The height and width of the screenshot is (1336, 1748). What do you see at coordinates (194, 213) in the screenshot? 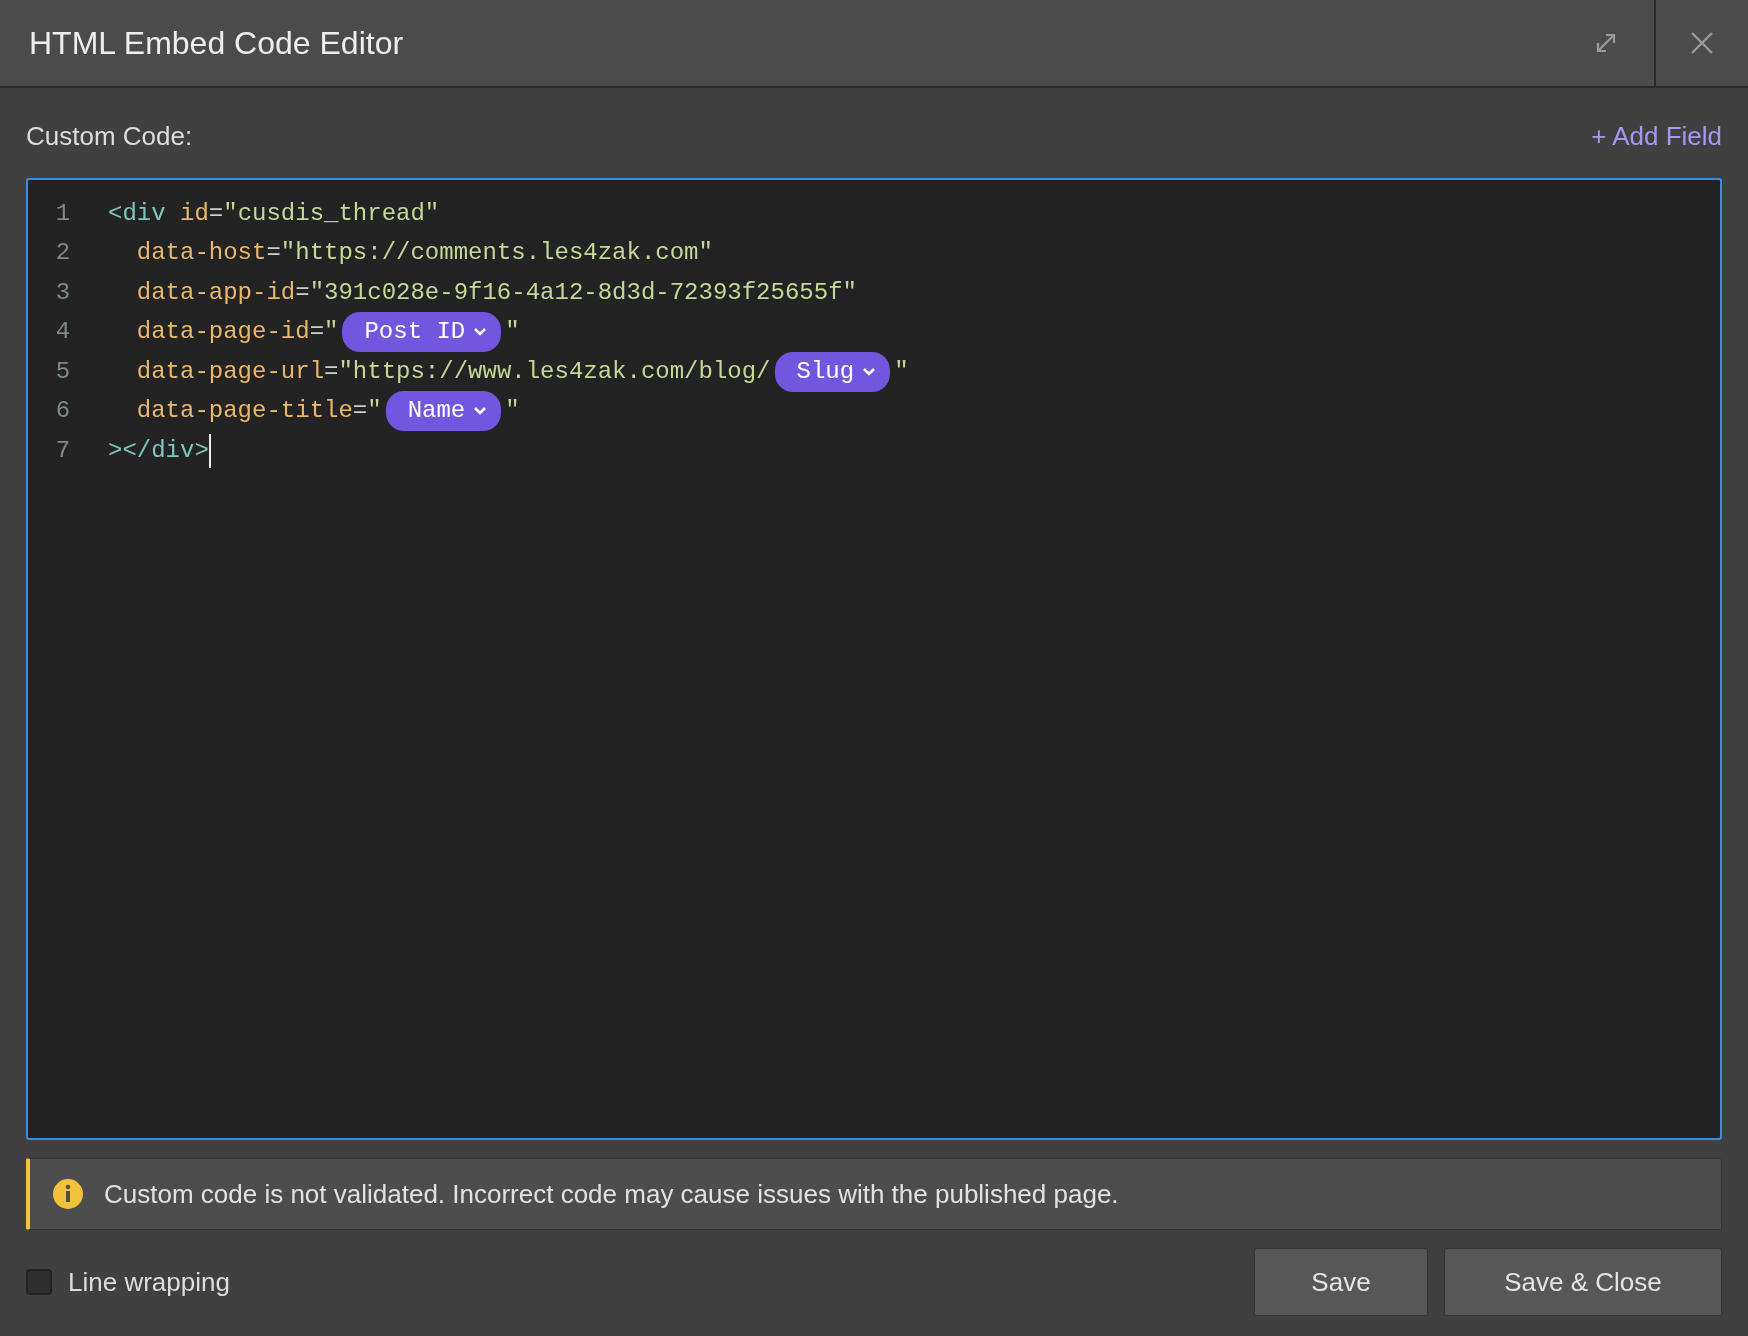
I see `code-attribute: id` at bounding box center [194, 213].